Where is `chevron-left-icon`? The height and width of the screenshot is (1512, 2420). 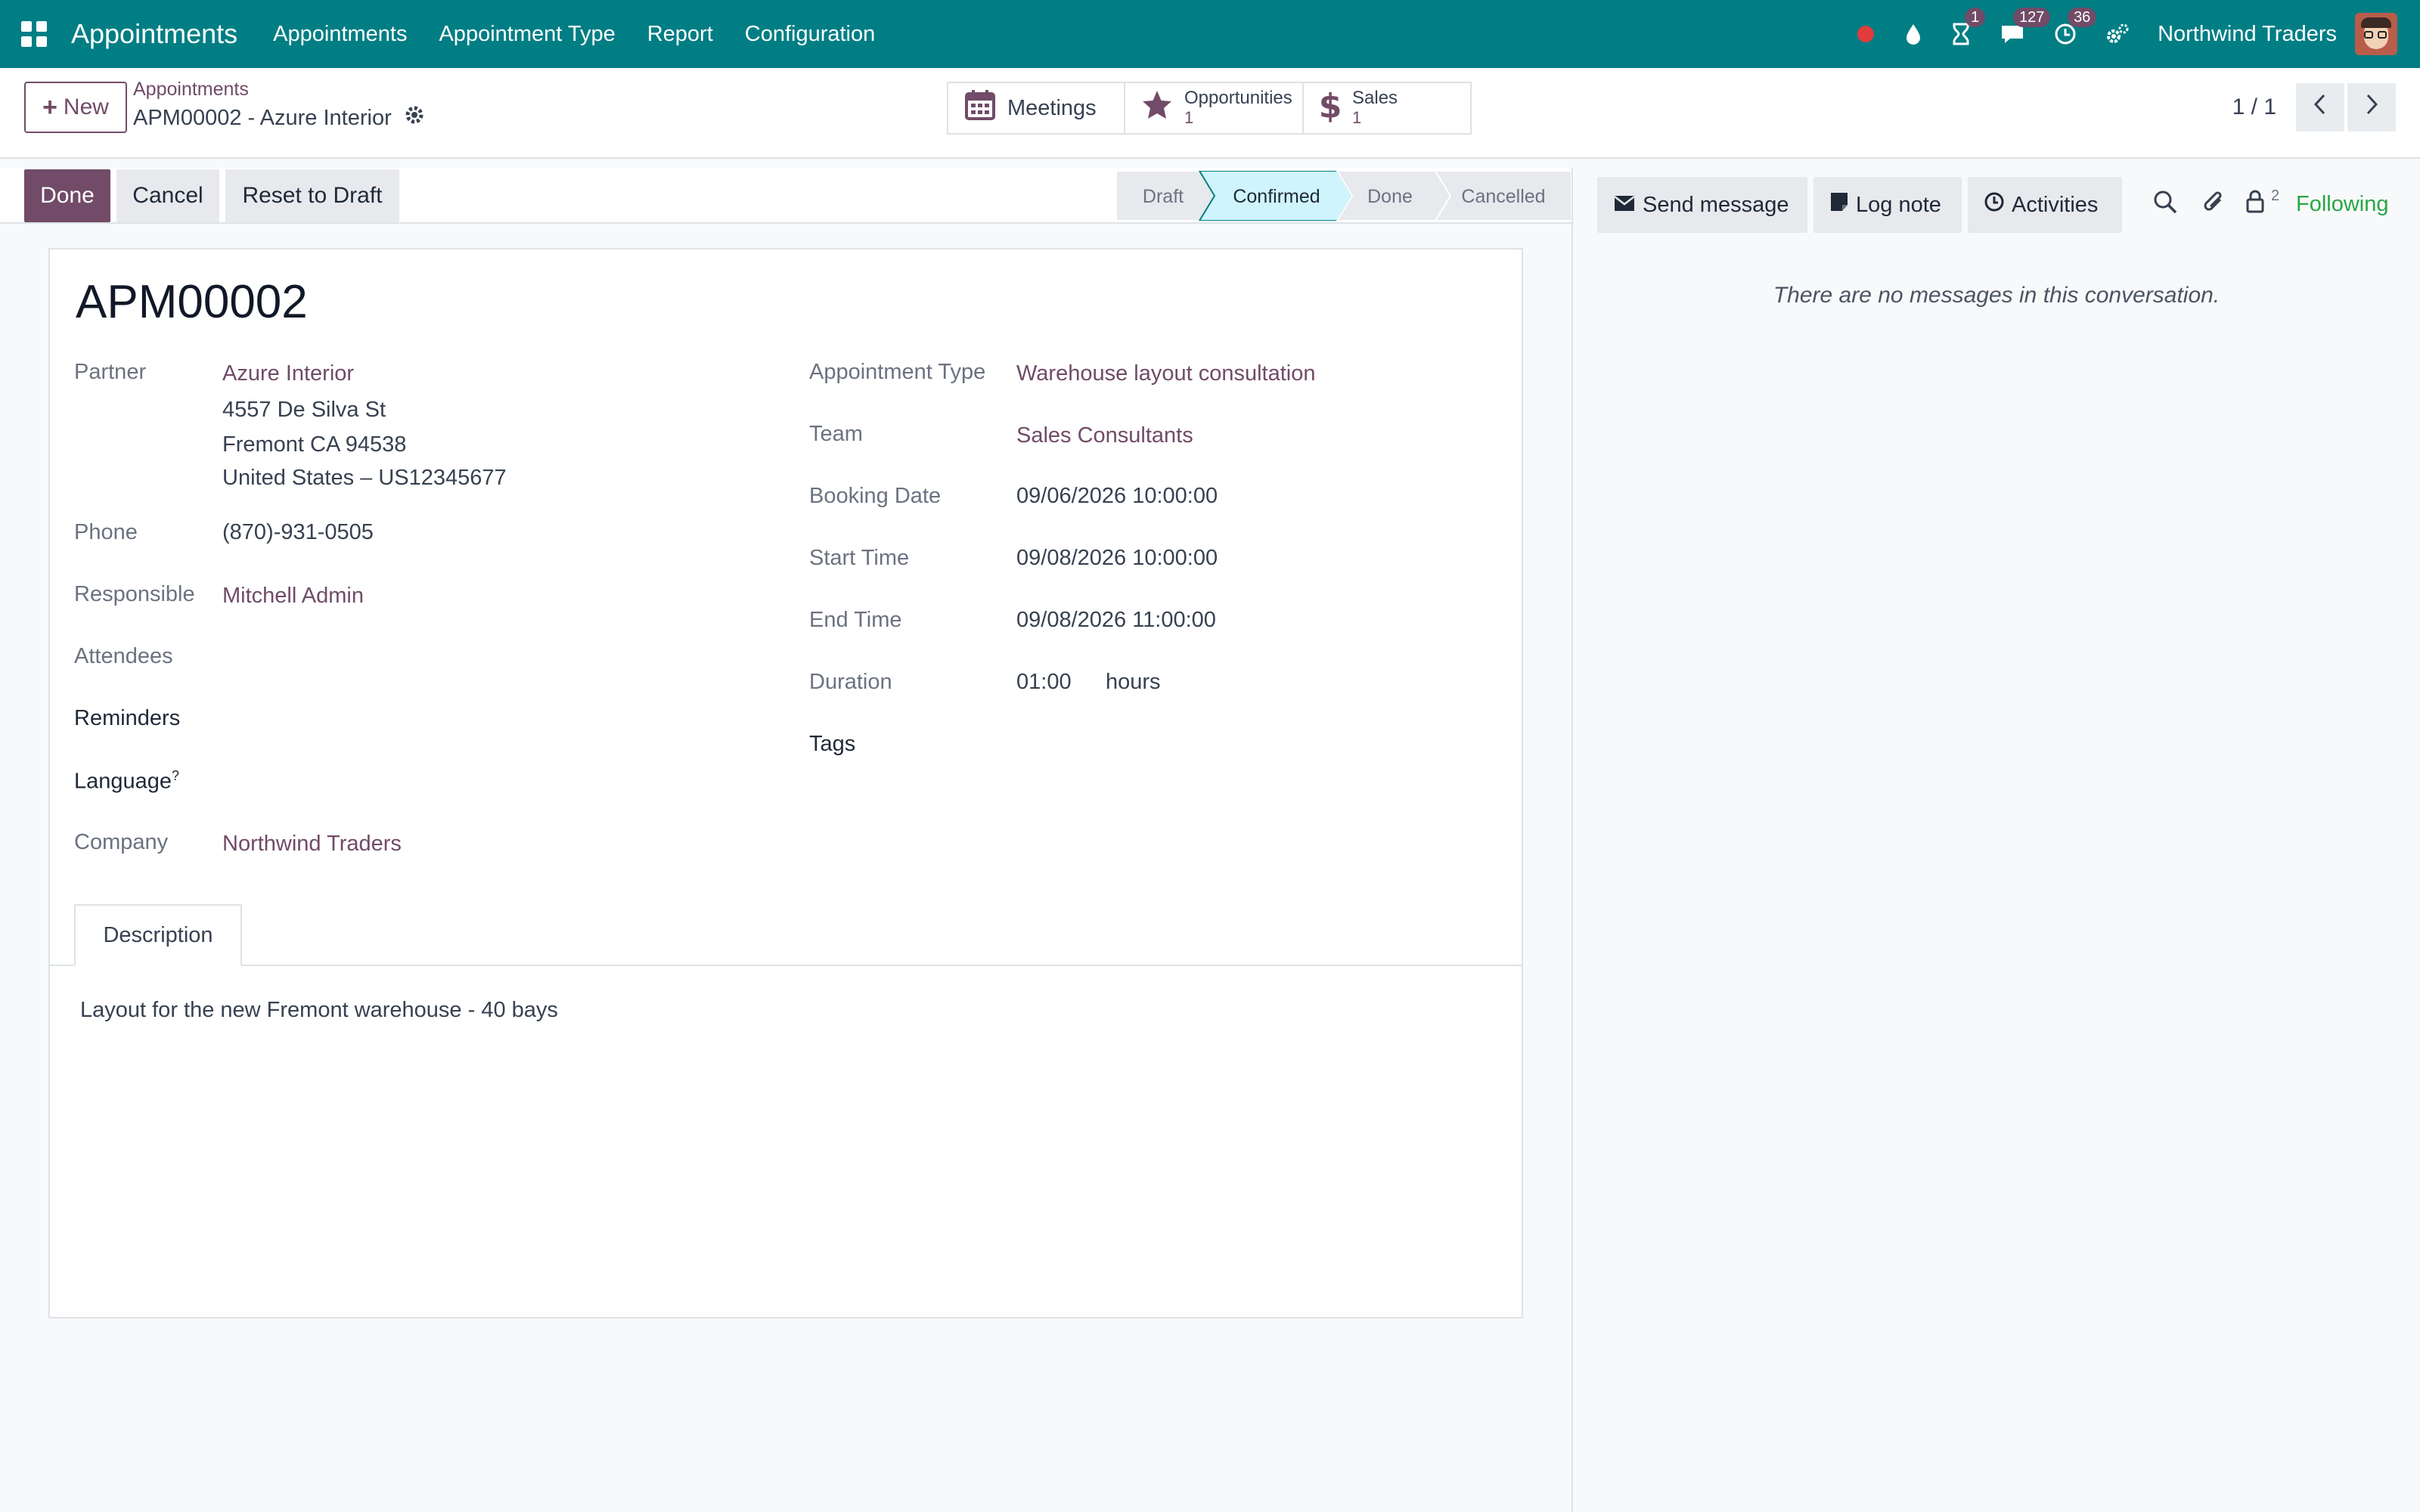 chevron-left-icon is located at coordinates (2320, 107).